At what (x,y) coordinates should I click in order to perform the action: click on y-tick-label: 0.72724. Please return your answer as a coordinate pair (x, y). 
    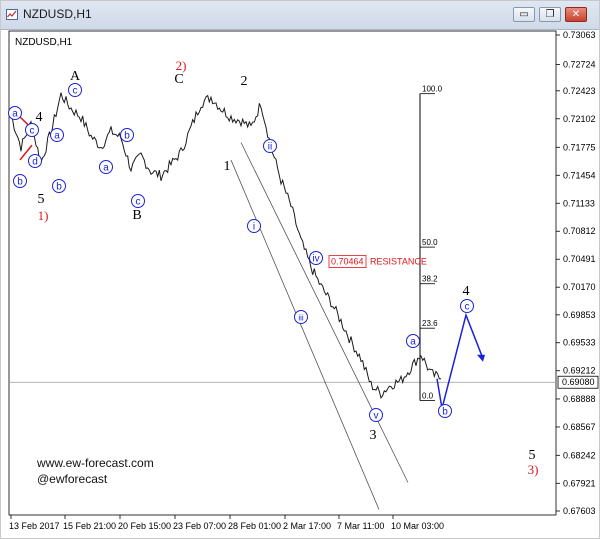
    Looking at the image, I should click on (579, 65).